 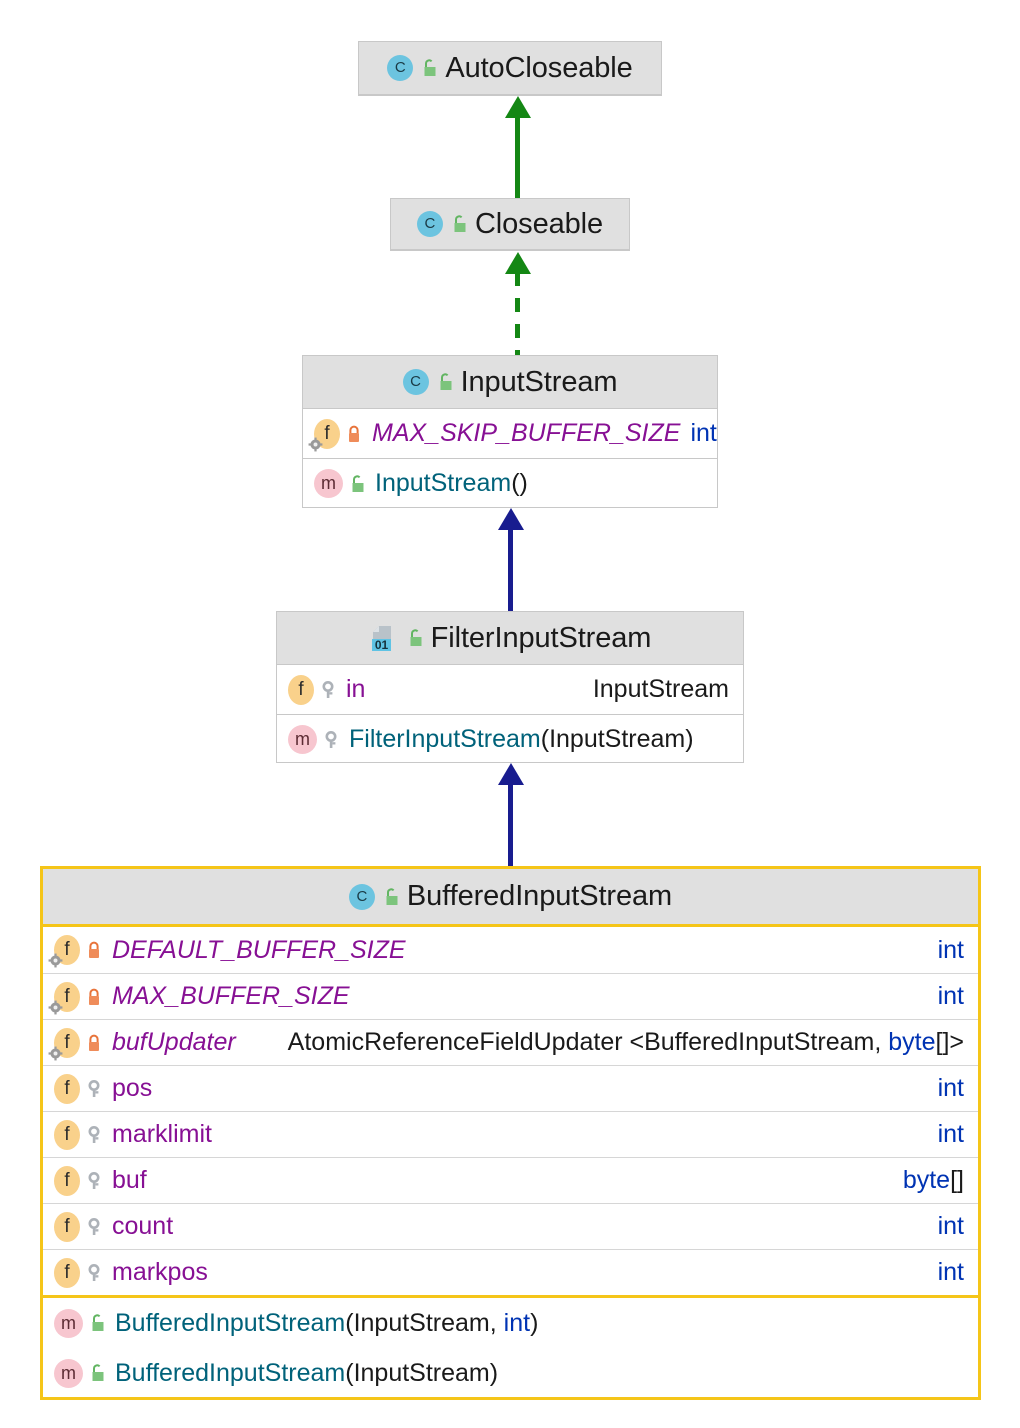 I want to click on connector-closeable-to-autocloseable, so click(x=518, y=149).